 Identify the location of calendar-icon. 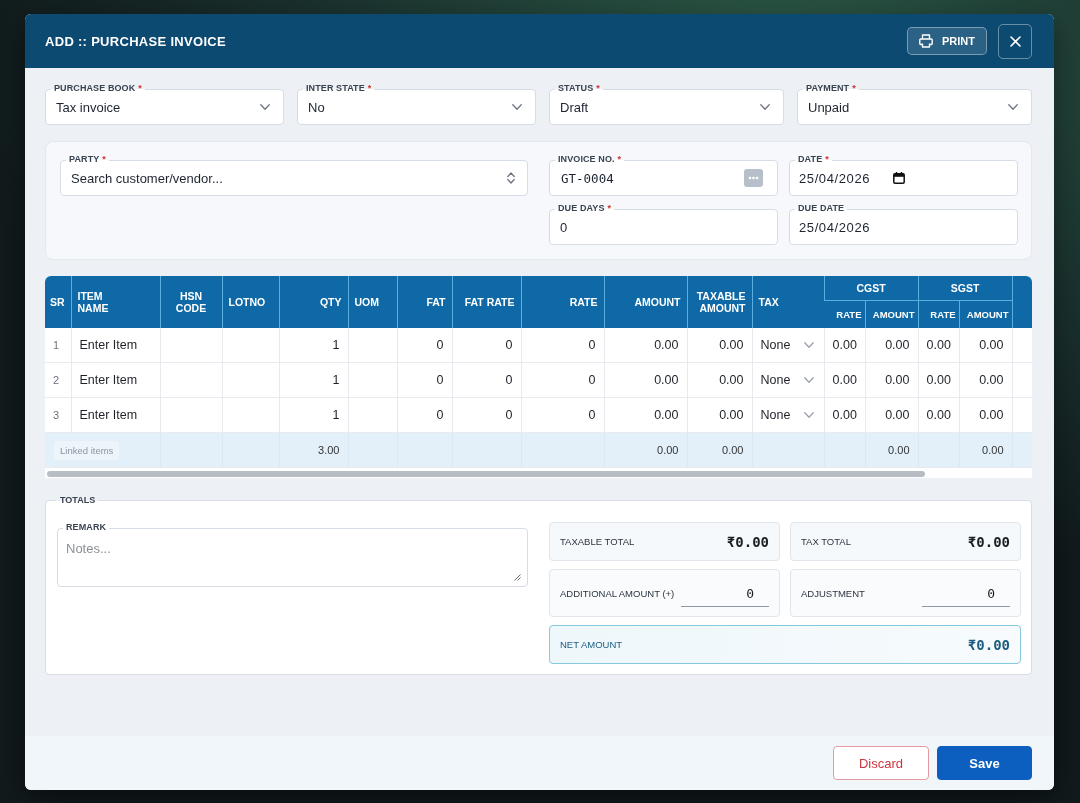
(899, 178).